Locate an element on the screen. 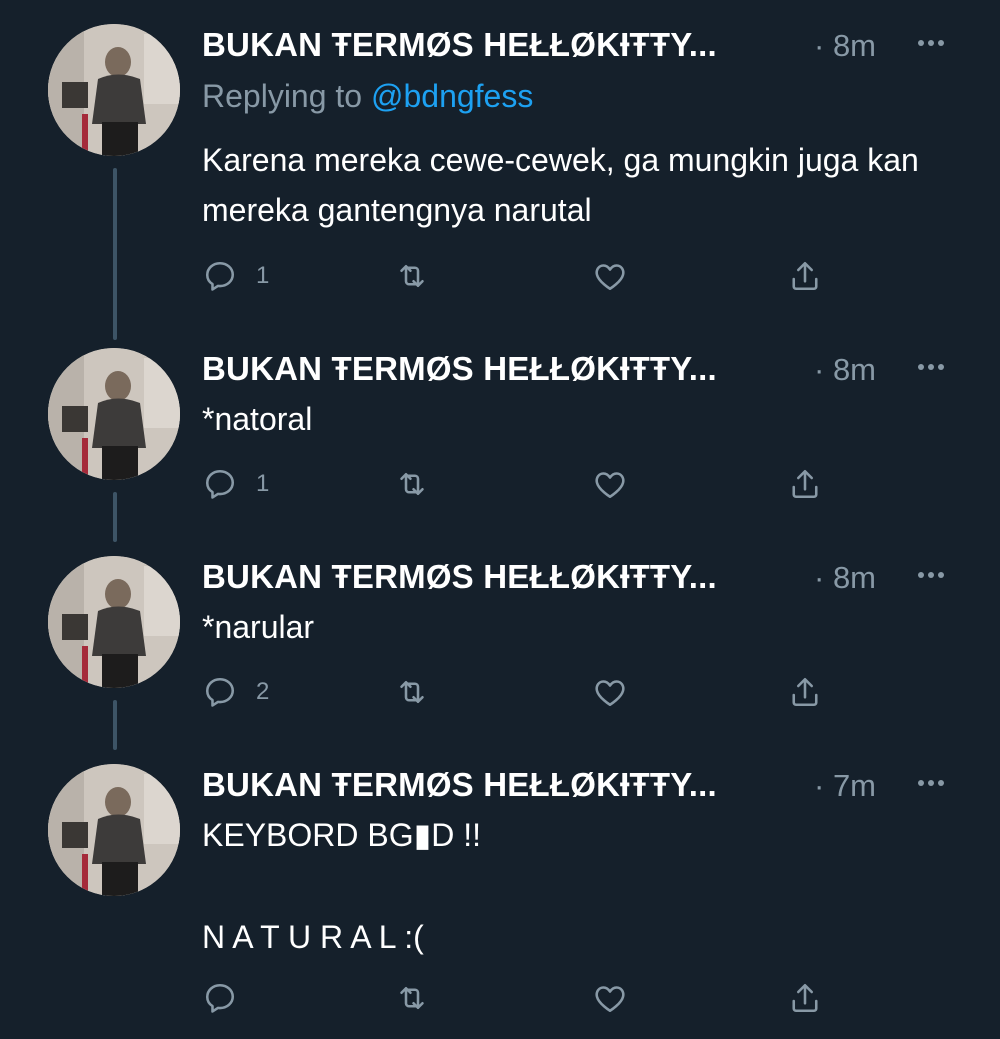  thread-line is located at coordinates (115, 254).